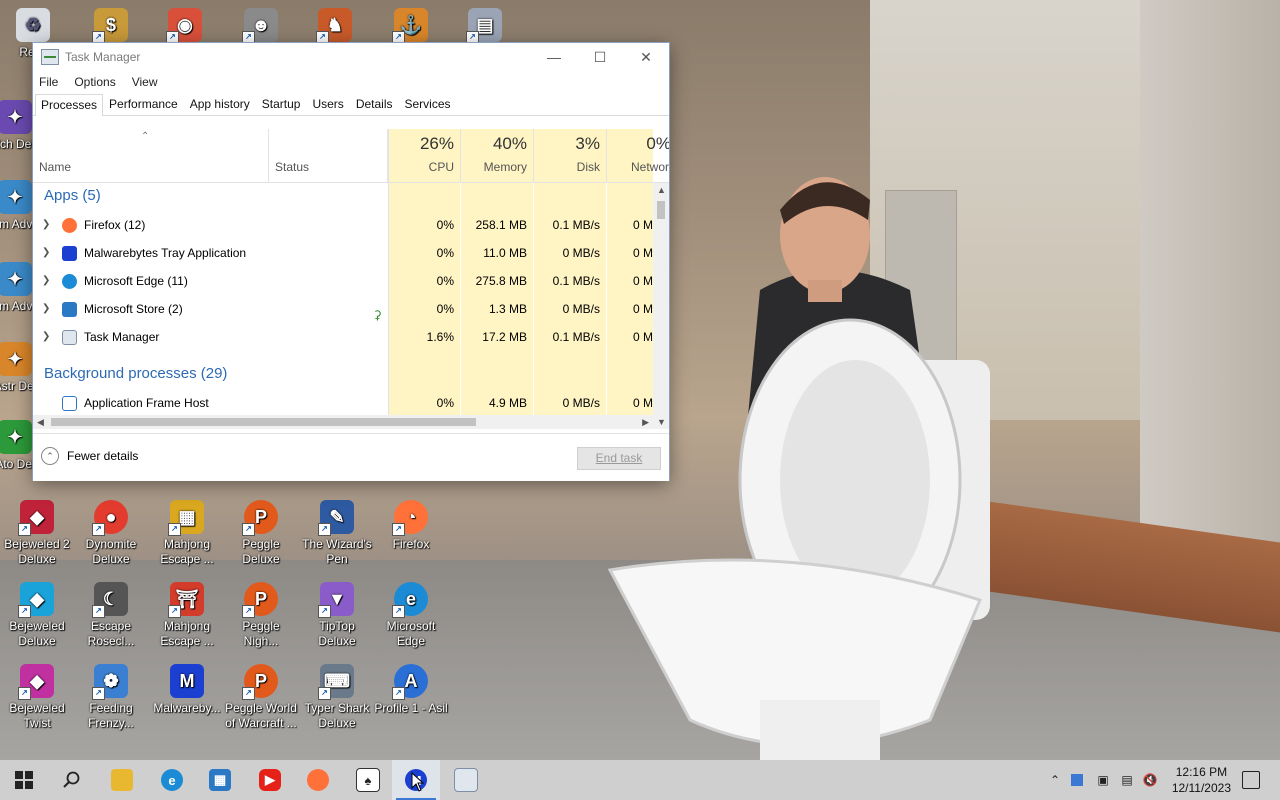  Describe the element at coordinates (368, 780) in the screenshot. I see `taskbar-solitaire: ♠` at that location.